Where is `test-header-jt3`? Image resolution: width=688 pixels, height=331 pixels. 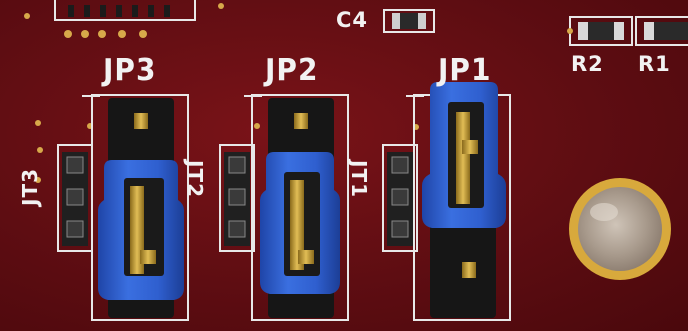 test-header-jt3 is located at coordinates (75, 198).